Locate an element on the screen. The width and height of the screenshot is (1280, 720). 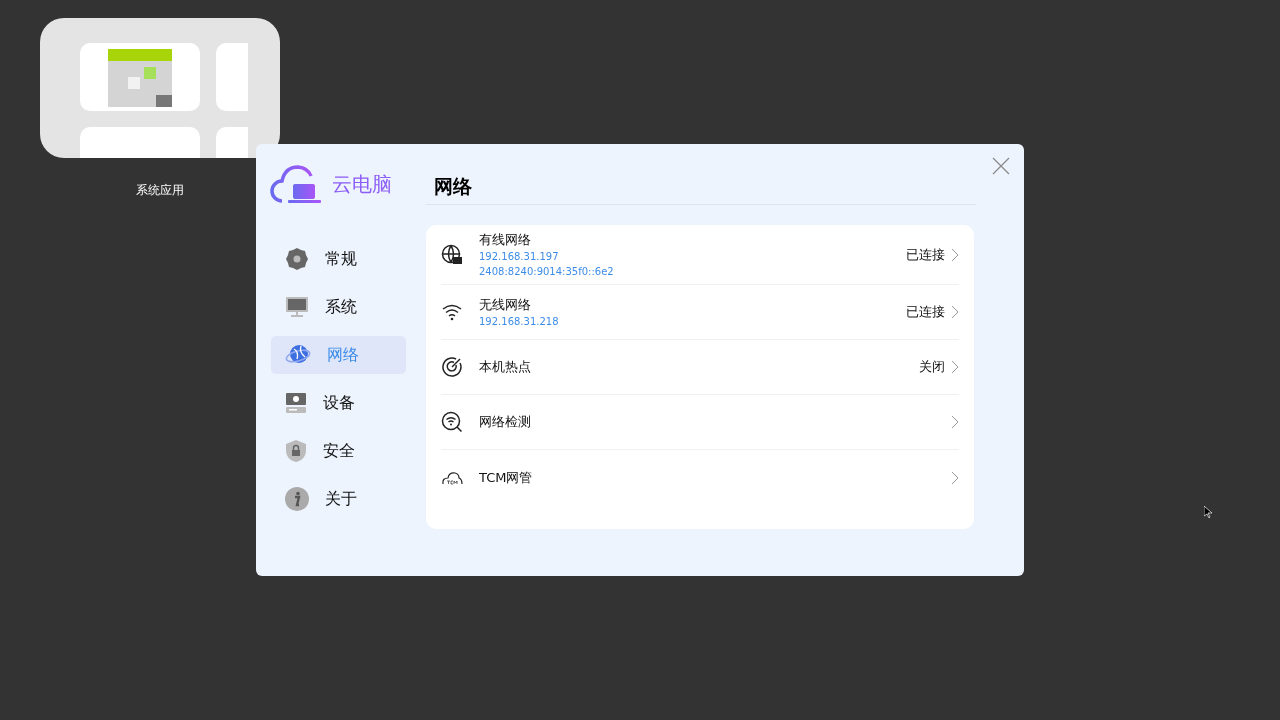
sidebar-item-label: 系统 is located at coordinates (341, 307).